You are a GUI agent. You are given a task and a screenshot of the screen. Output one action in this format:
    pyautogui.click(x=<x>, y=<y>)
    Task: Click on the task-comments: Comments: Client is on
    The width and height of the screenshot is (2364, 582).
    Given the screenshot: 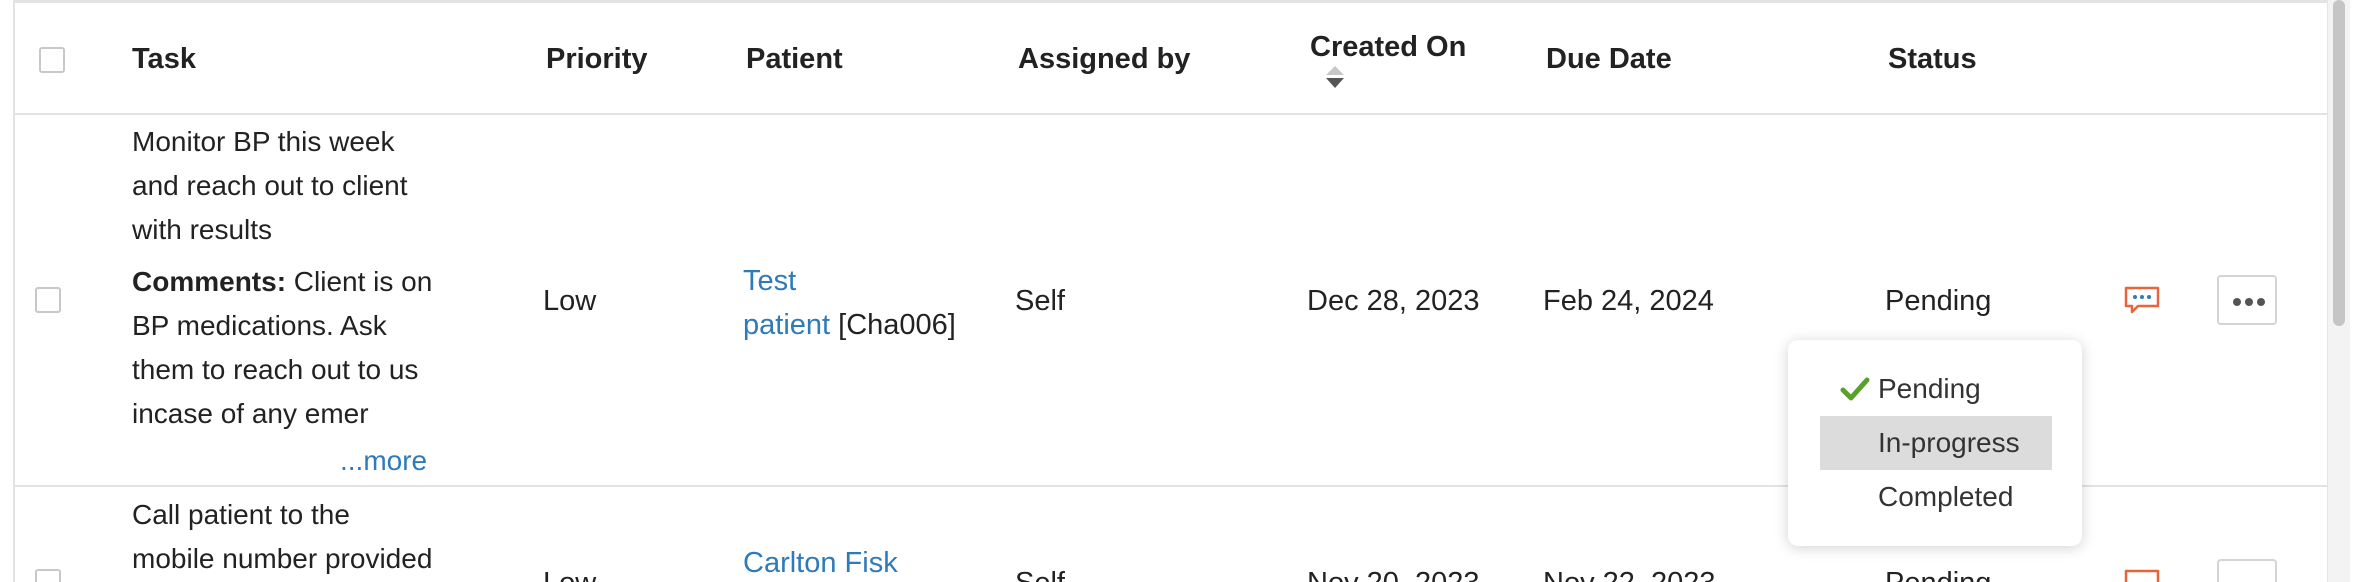 What is the action you would take?
    pyautogui.click(x=292, y=282)
    